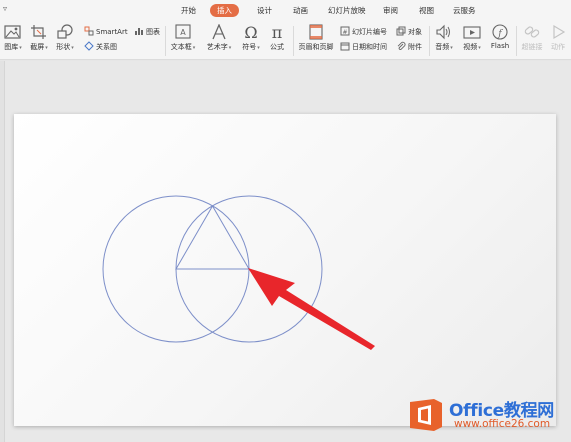 This screenshot has width=571, height=442. I want to click on red-arrow-icon, so click(311, 309).